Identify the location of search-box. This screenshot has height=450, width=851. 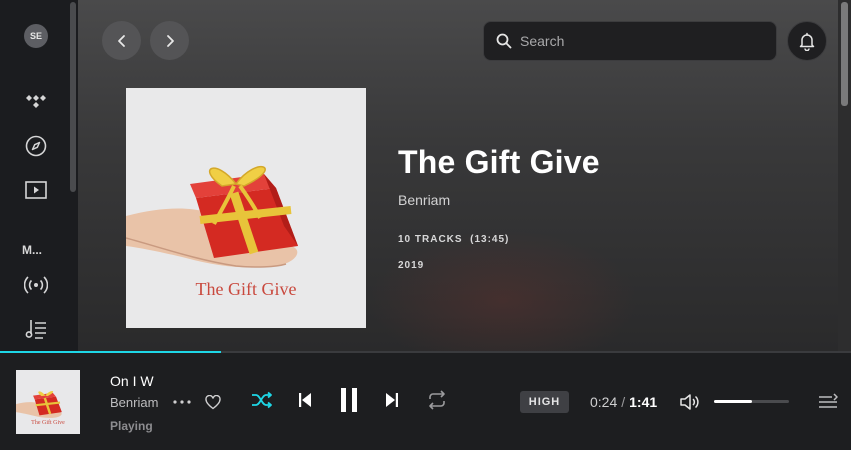
(630, 41).